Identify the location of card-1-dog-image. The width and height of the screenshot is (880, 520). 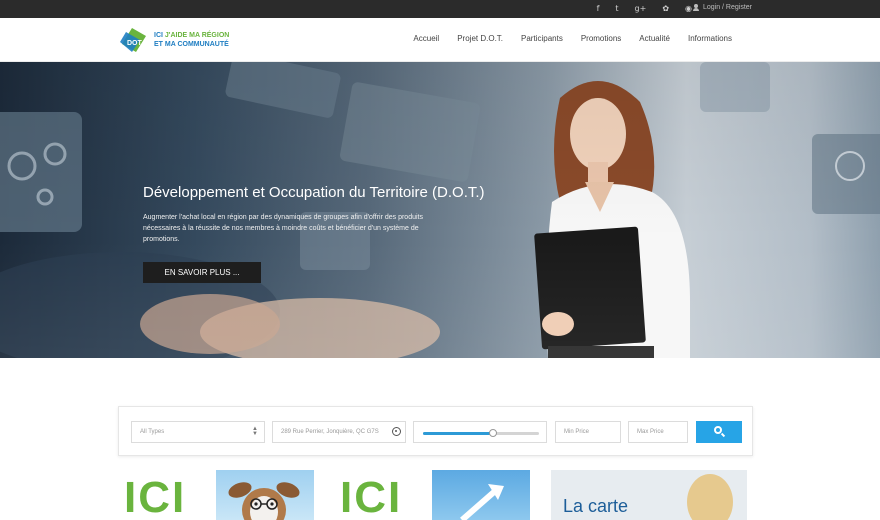
(265, 495).